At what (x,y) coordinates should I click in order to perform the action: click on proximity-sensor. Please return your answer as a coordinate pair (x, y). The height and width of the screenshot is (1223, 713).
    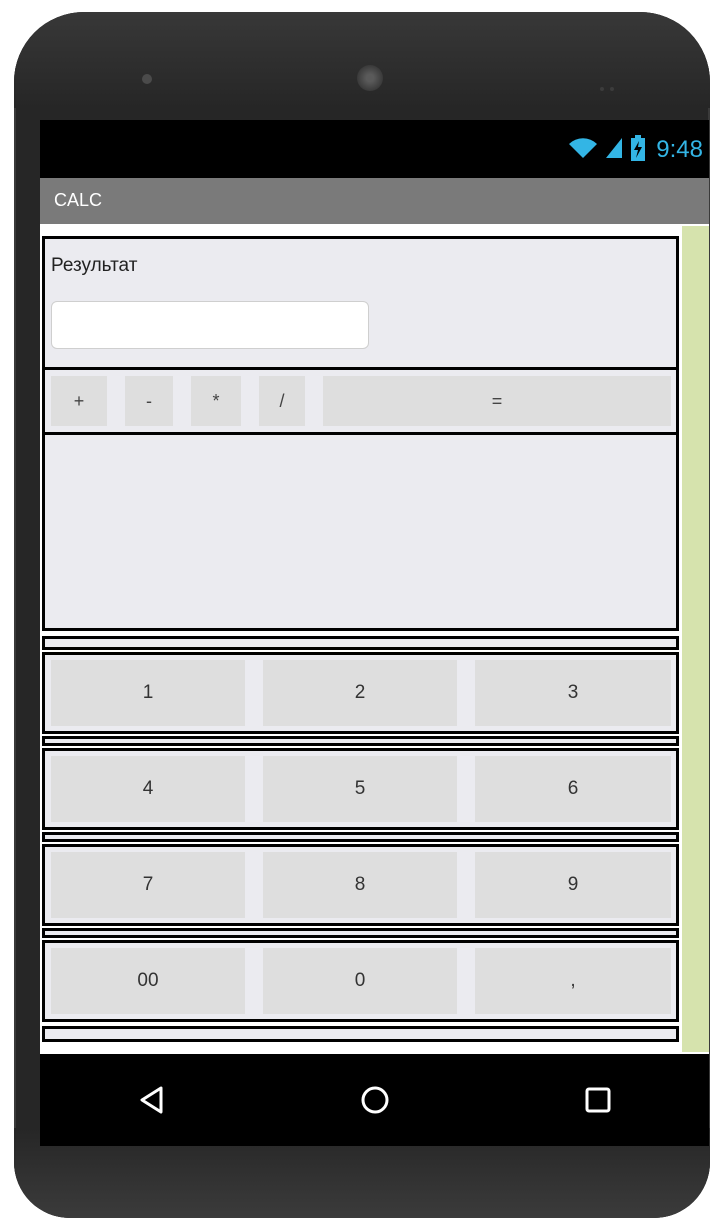
    Looking at the image, I should click on (147, 79).